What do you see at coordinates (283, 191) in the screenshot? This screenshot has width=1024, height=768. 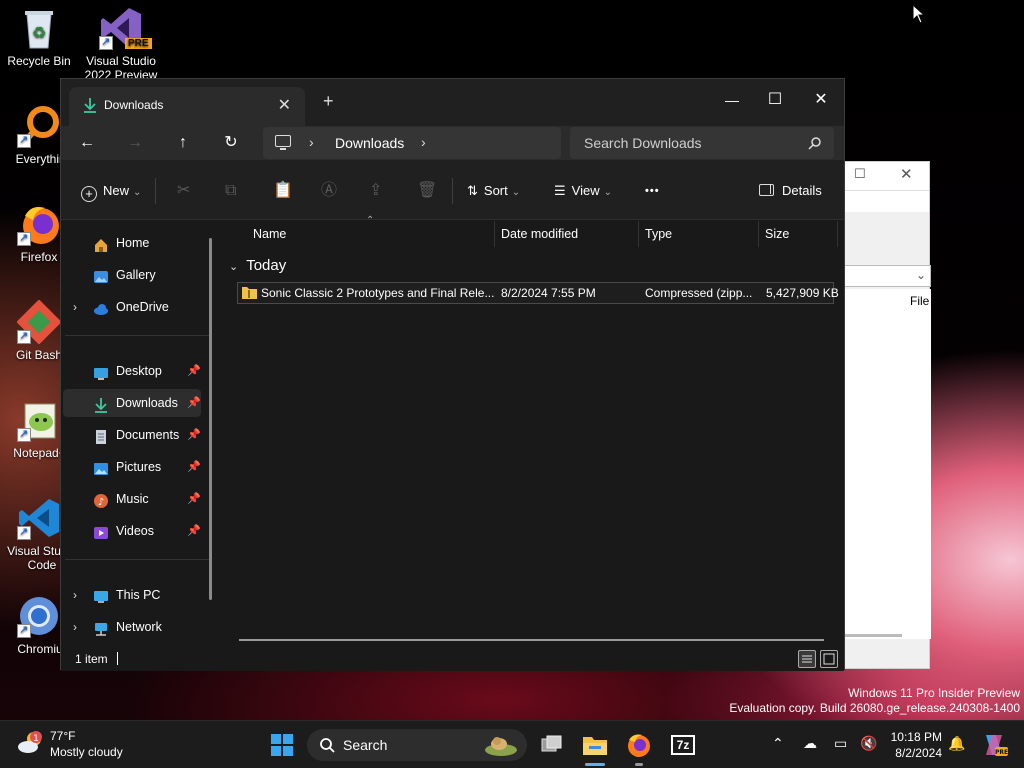 I see `paste-icon: 📋` at bounding box center [283, 191].